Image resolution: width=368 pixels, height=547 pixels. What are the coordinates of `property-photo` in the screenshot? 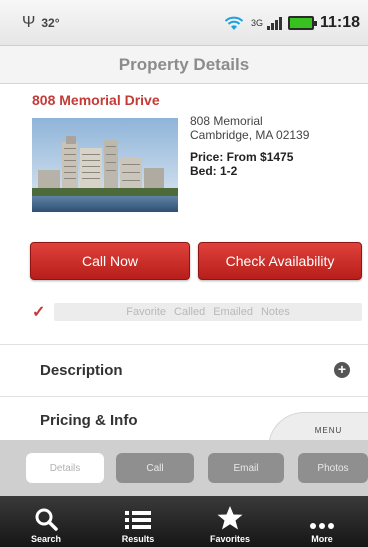 It's located at (105, 165).